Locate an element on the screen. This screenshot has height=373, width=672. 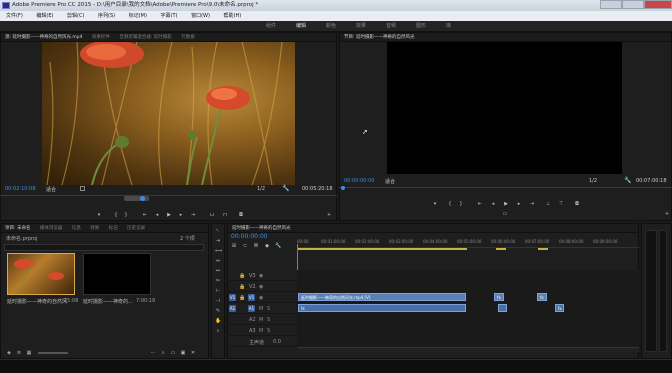
program-go-to-out-icon: ⇥ is located at coordinates (532, 204).